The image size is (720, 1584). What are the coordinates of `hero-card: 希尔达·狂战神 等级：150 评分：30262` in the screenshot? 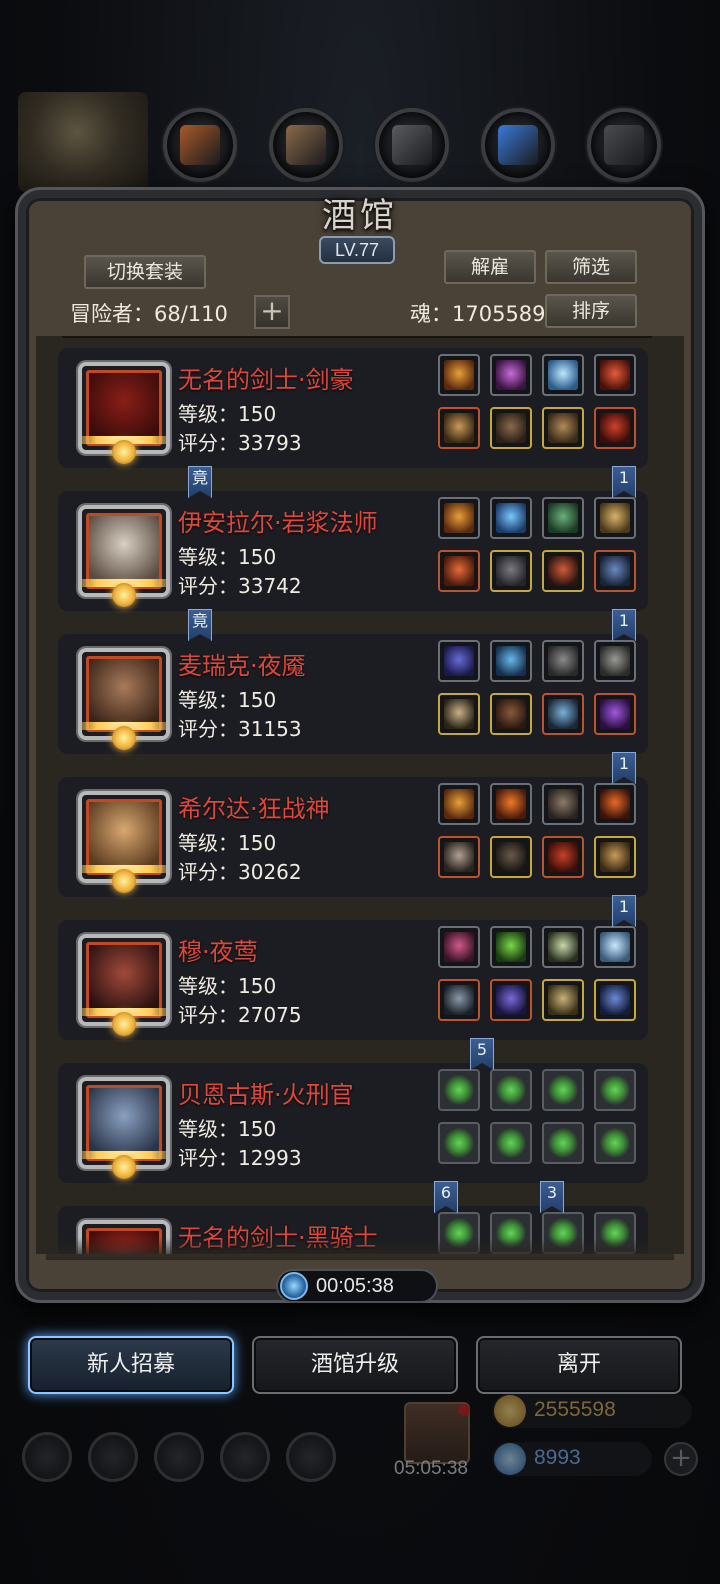 It's located at (353, 837).